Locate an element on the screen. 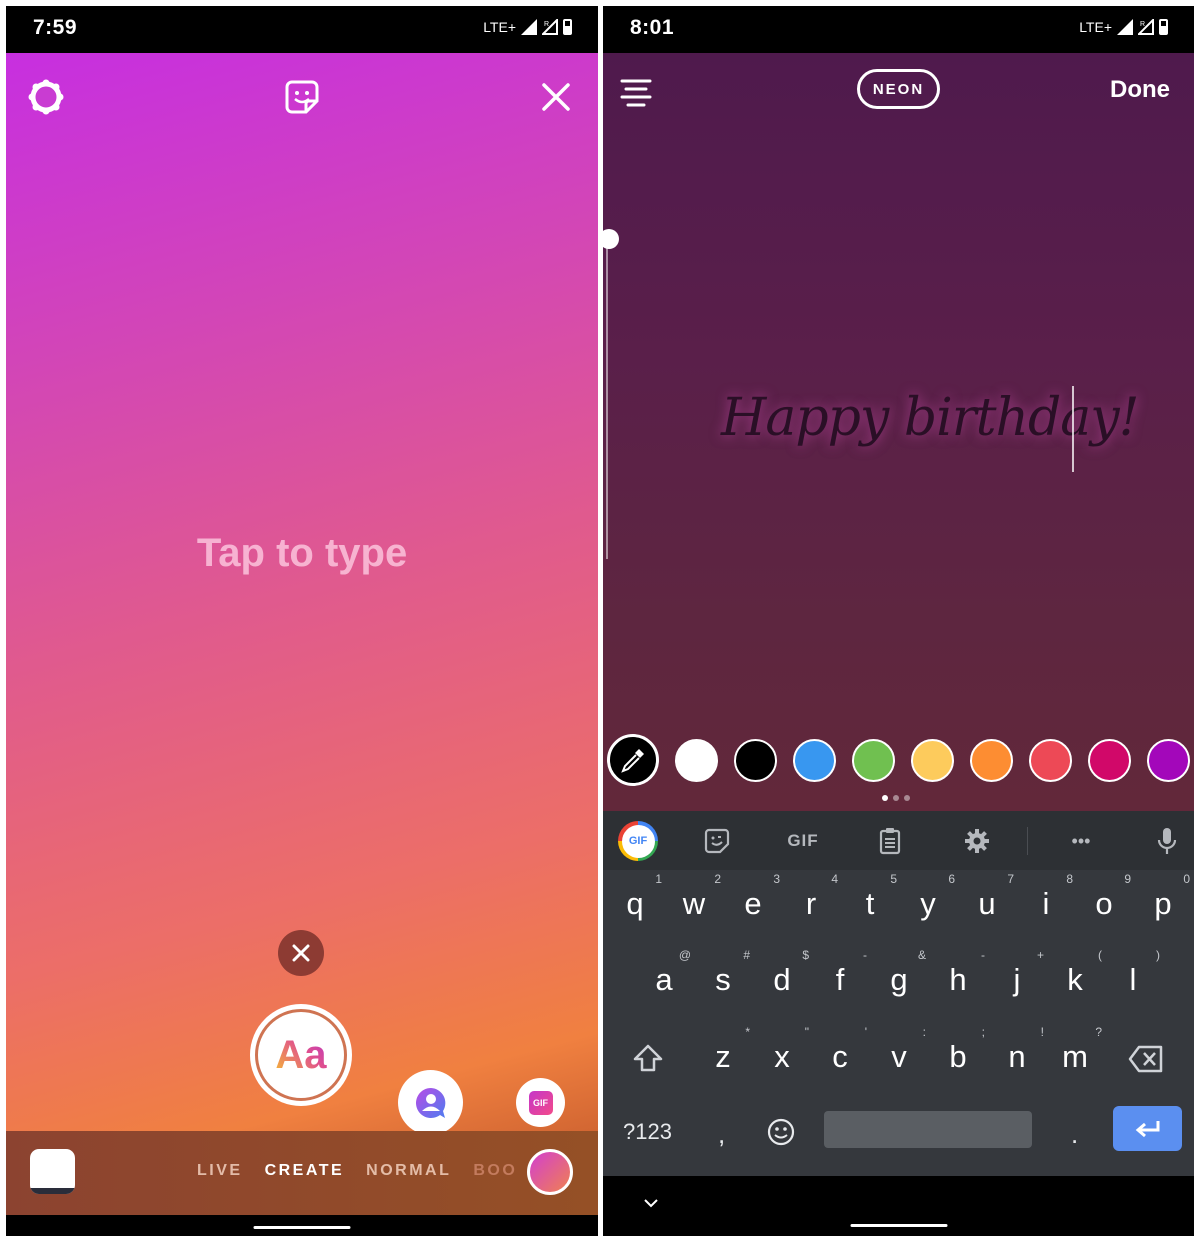  key-k: k( is located at coordinates (1076, 973).